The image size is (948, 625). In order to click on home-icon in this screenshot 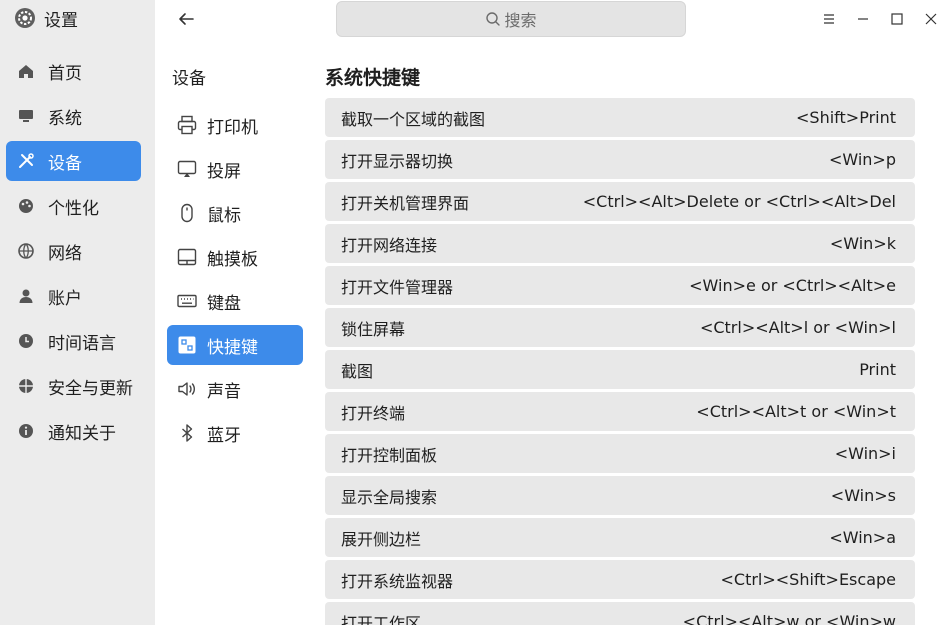, I will do `click(26, 71)`.